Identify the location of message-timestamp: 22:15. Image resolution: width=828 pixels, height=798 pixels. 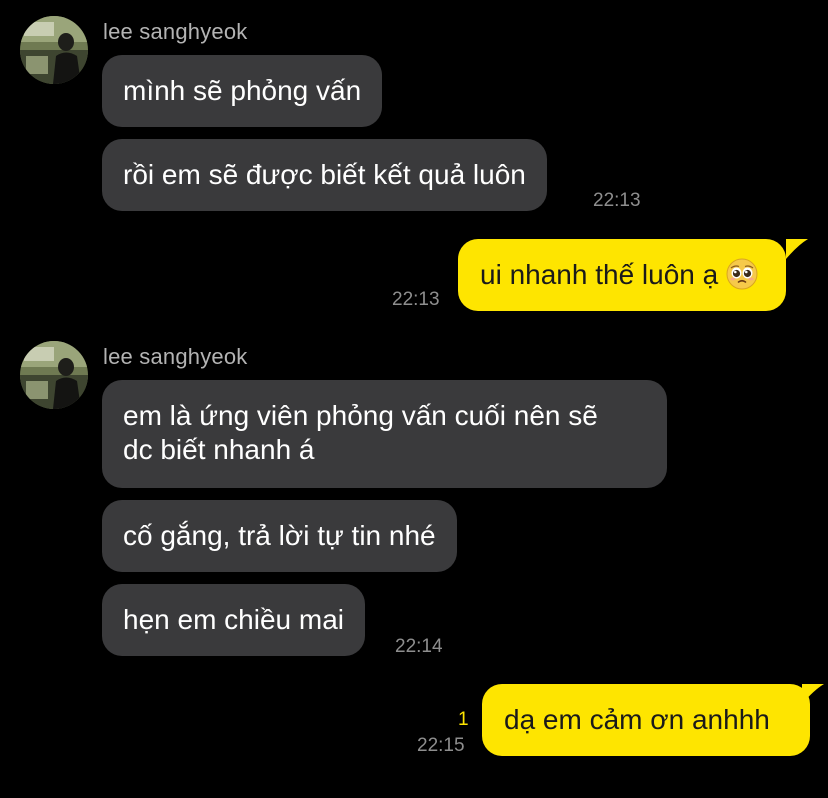
(441, 745).